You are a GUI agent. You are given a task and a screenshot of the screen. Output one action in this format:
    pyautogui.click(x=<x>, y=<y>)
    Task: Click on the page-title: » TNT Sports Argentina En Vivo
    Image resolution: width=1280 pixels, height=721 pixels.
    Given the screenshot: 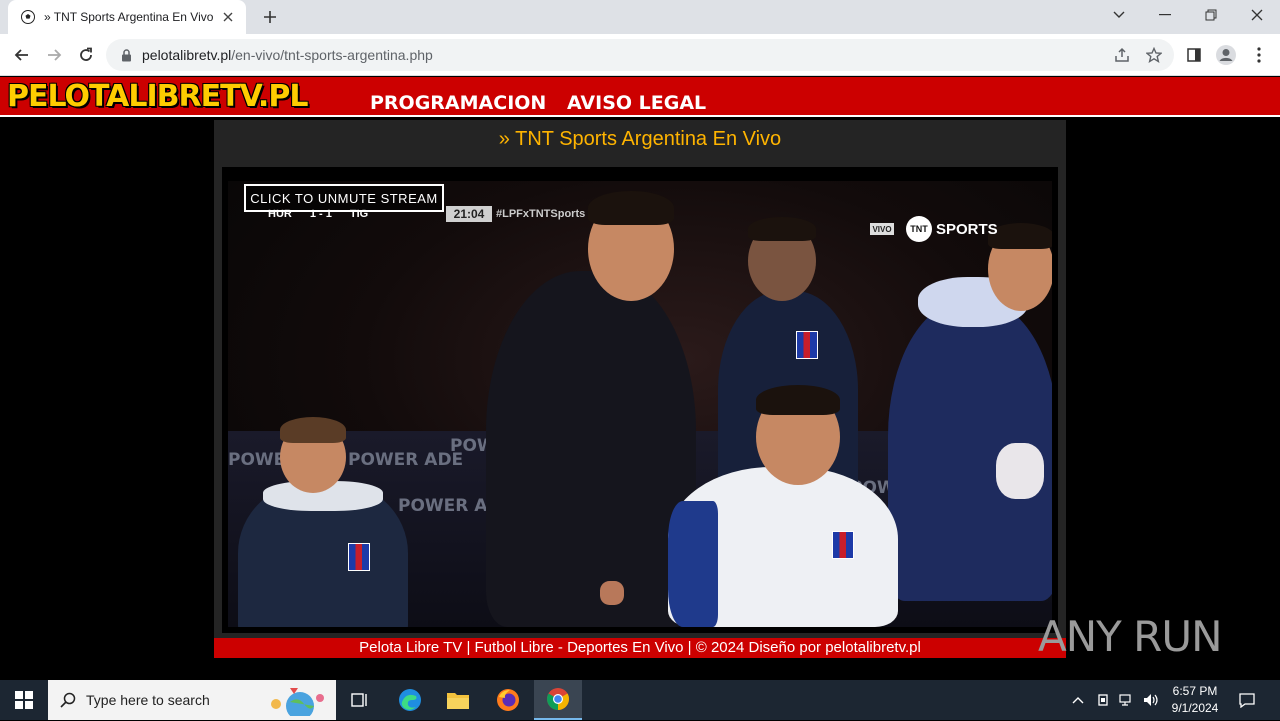 What is the action you would take?
    pyautogui.click(x=640, y=139)
    